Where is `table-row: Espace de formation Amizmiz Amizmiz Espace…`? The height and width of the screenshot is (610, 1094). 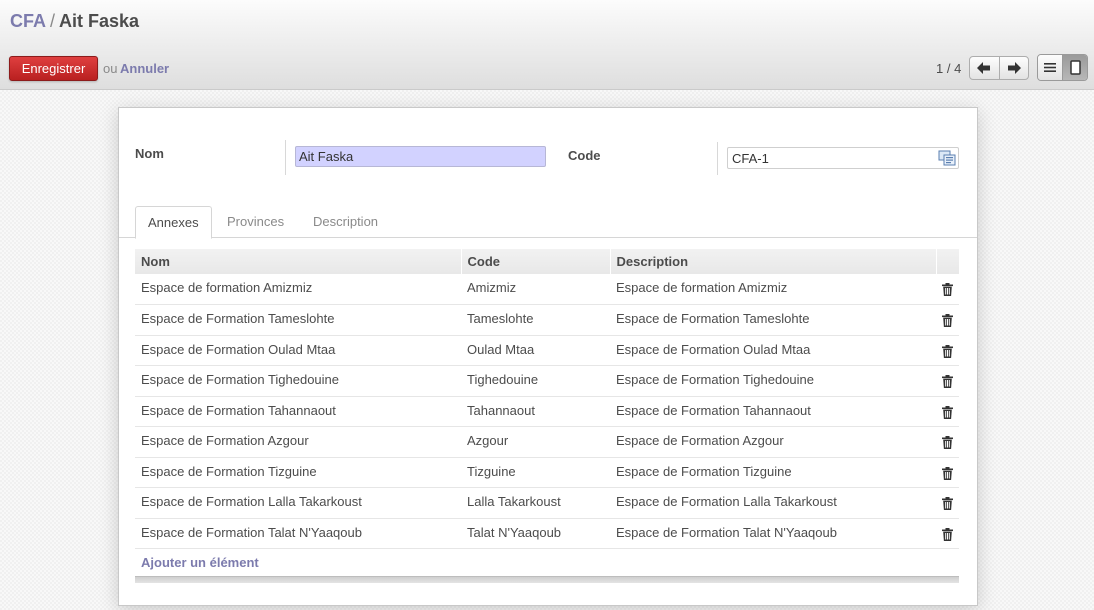
table-row: Espace de formation Amizmiz Amizmiz Espace… is located at coordinates (547, 289).